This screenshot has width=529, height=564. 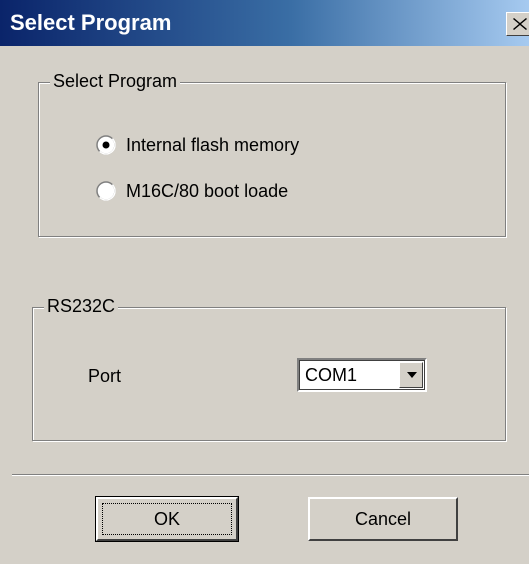 I want to click on radio-m16c80-boot-loader: M16C/80 boot loade, so click(x=211, y=191).